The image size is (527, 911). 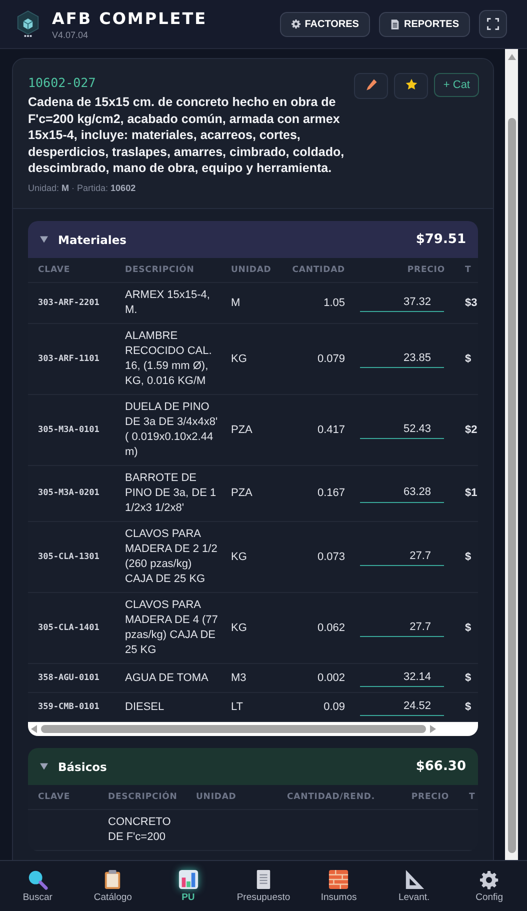 What do you see at coordinates (471, 430) in the screenshot?
I see `table-cell: $2` at bounding box center [471, 430].